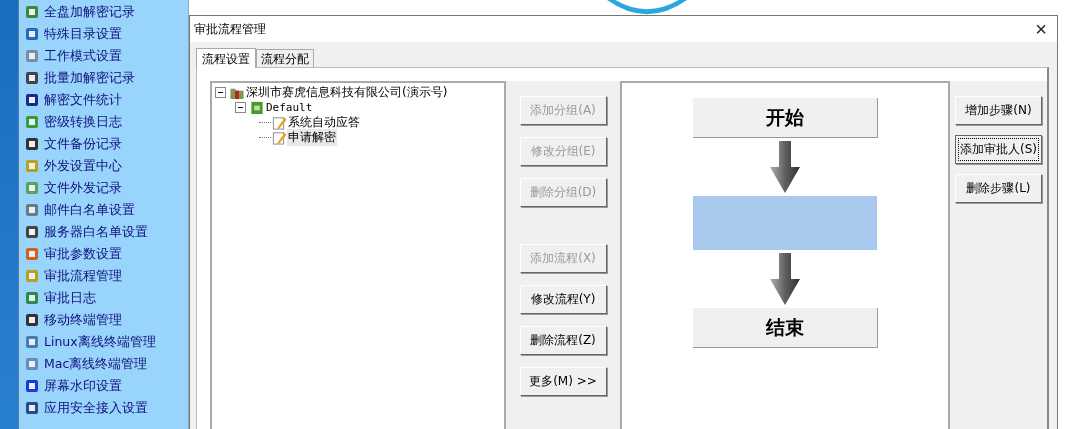 This screenshot has height=429, width=1065. Describe the element at coordinates (1041, 29) in the screenshot. I see `close-button: ×` at that location.